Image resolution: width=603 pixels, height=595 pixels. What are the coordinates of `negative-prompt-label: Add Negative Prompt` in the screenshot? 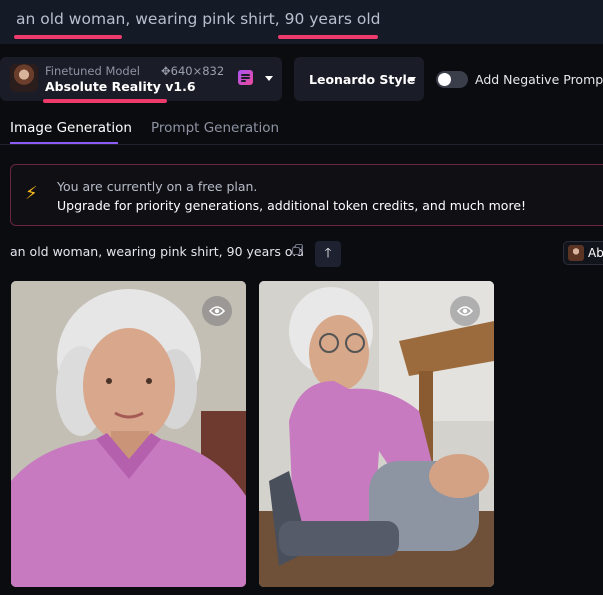 It's located at (539, 79).